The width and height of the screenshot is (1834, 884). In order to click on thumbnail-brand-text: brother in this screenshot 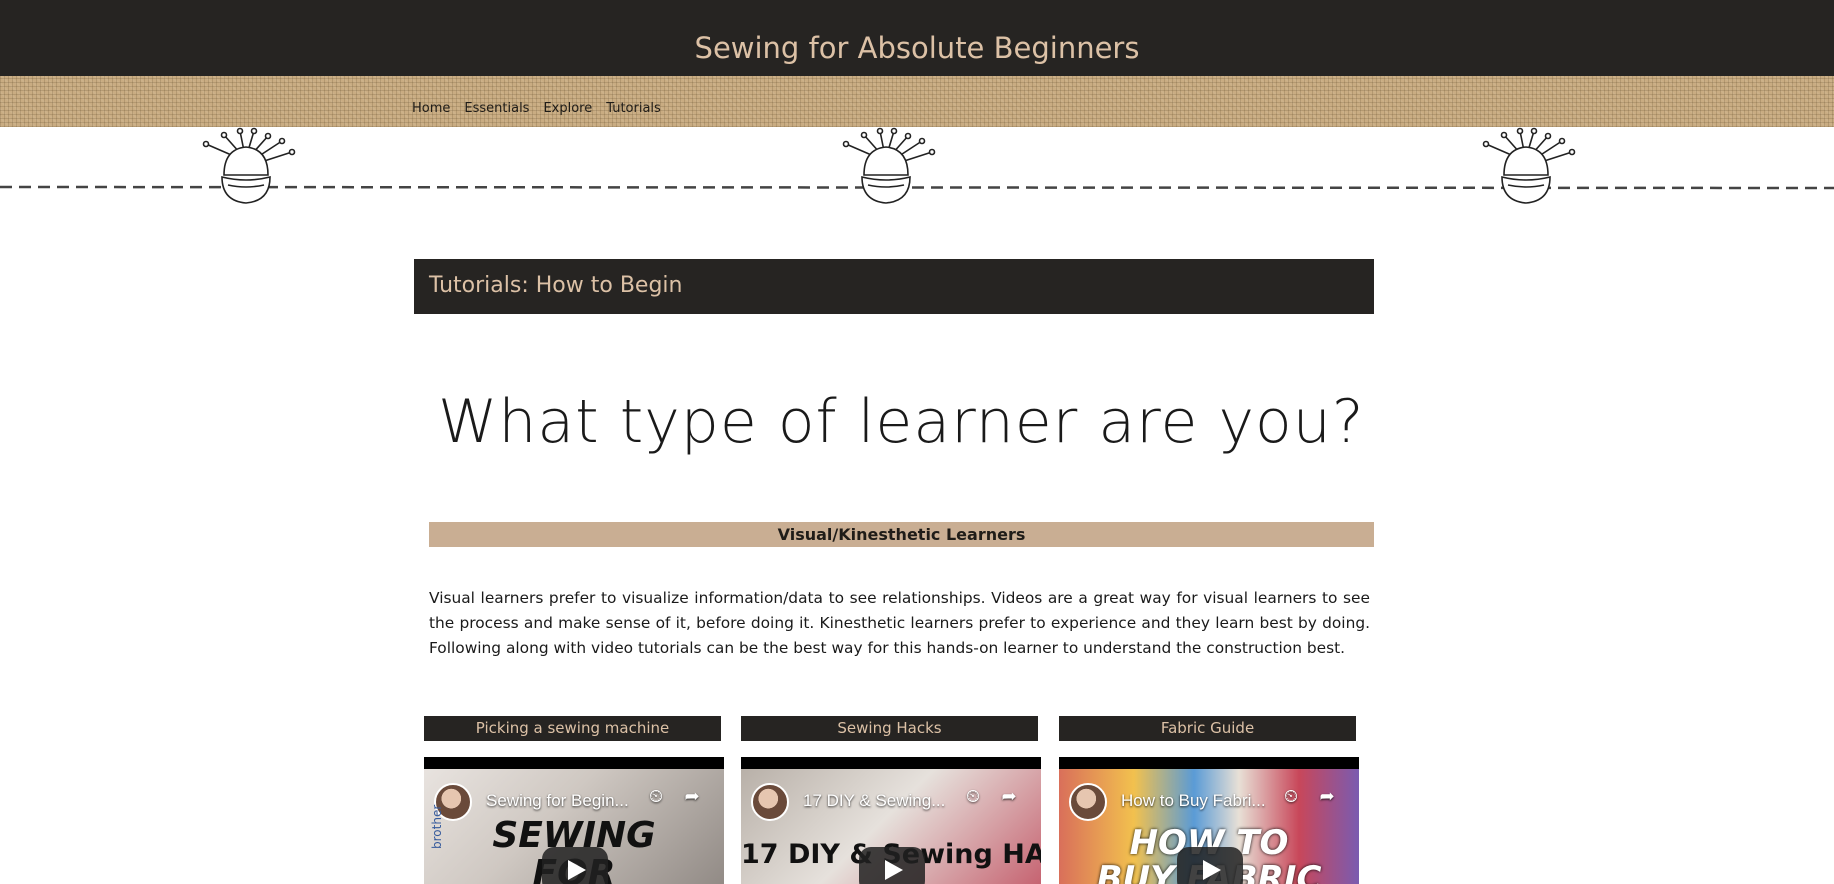, I will do `click(437, 826)`.